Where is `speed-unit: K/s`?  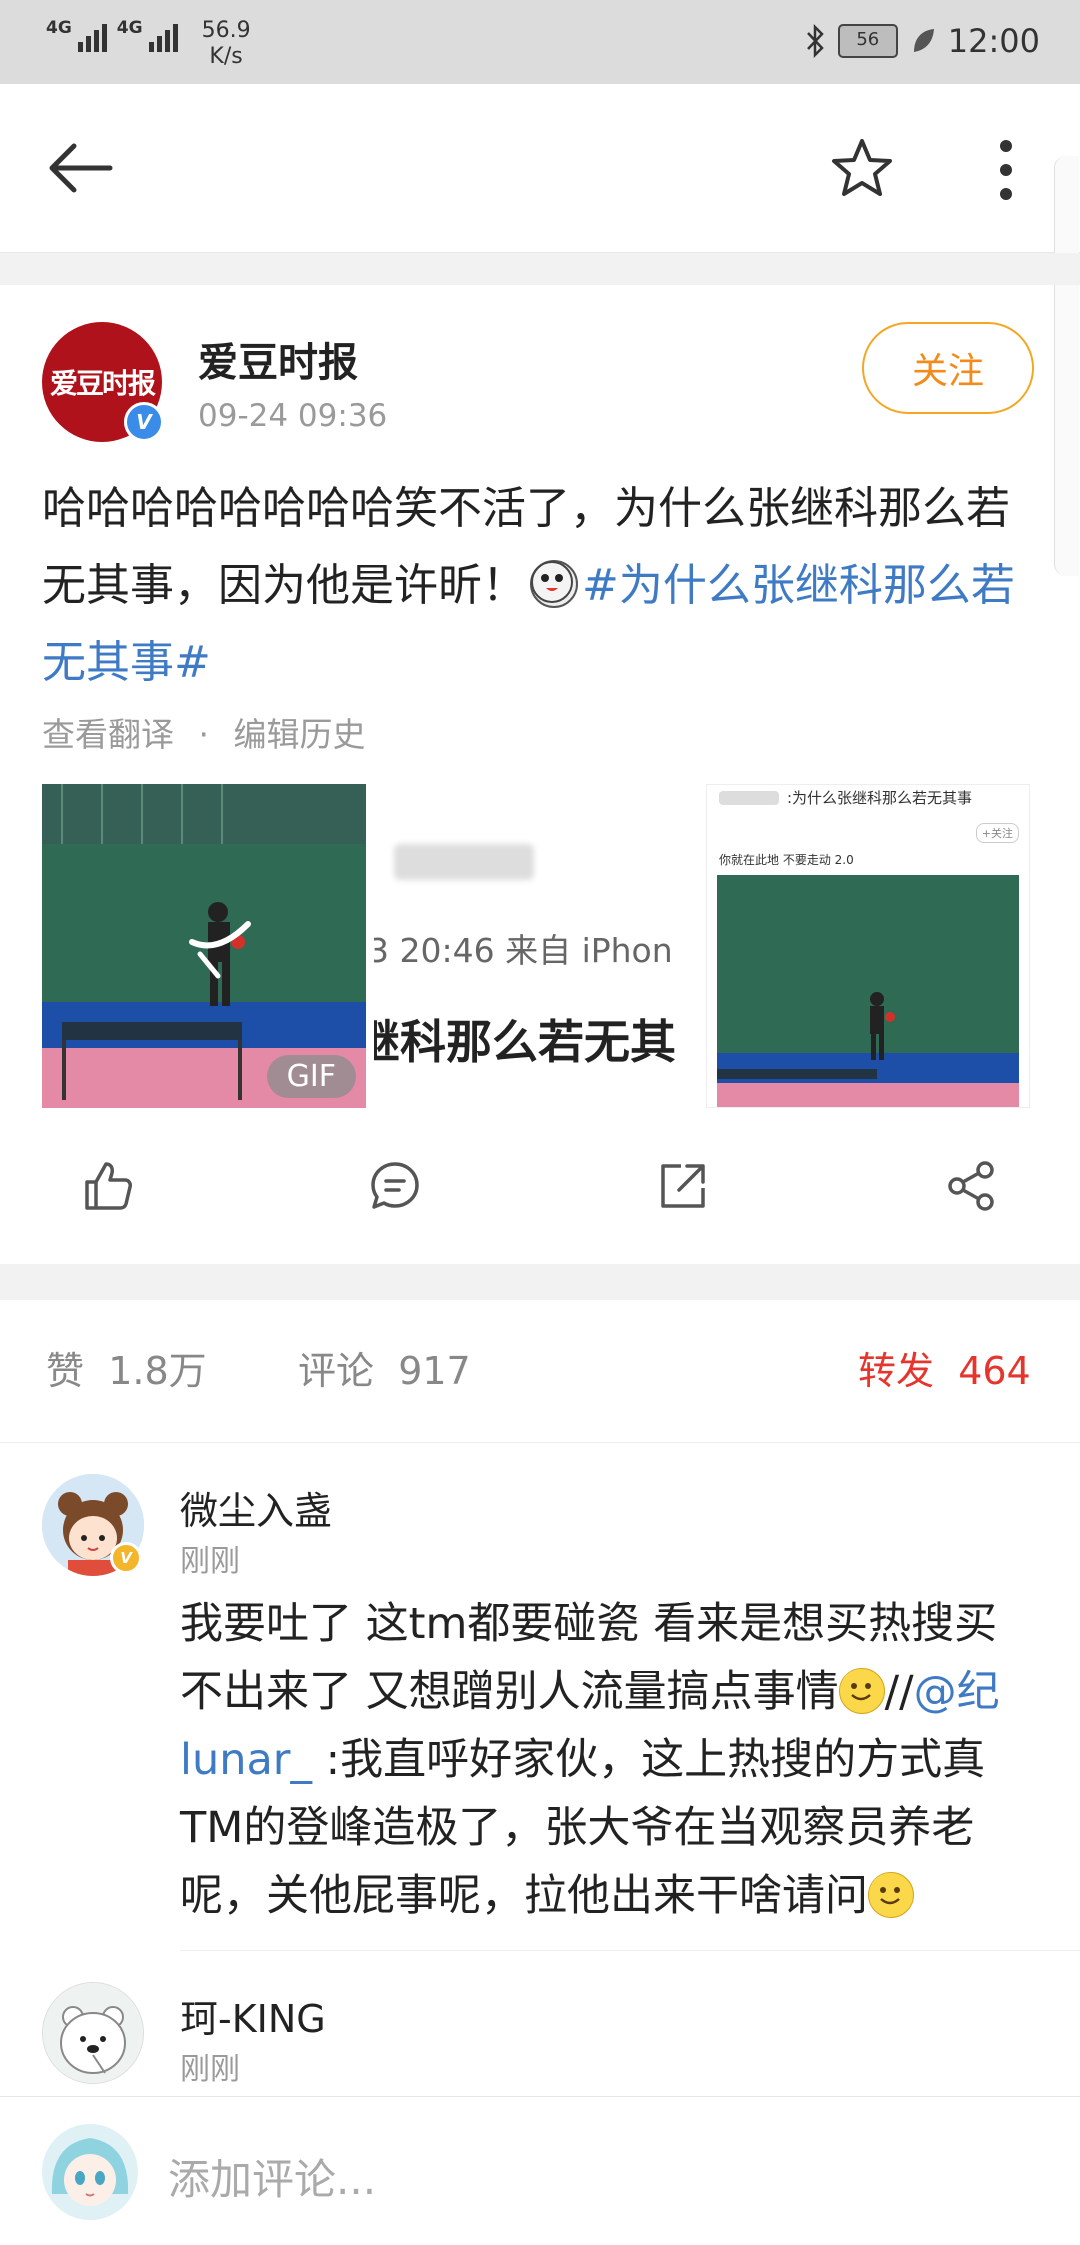
speed-unit: K/s is located at coordinates (226, 56).